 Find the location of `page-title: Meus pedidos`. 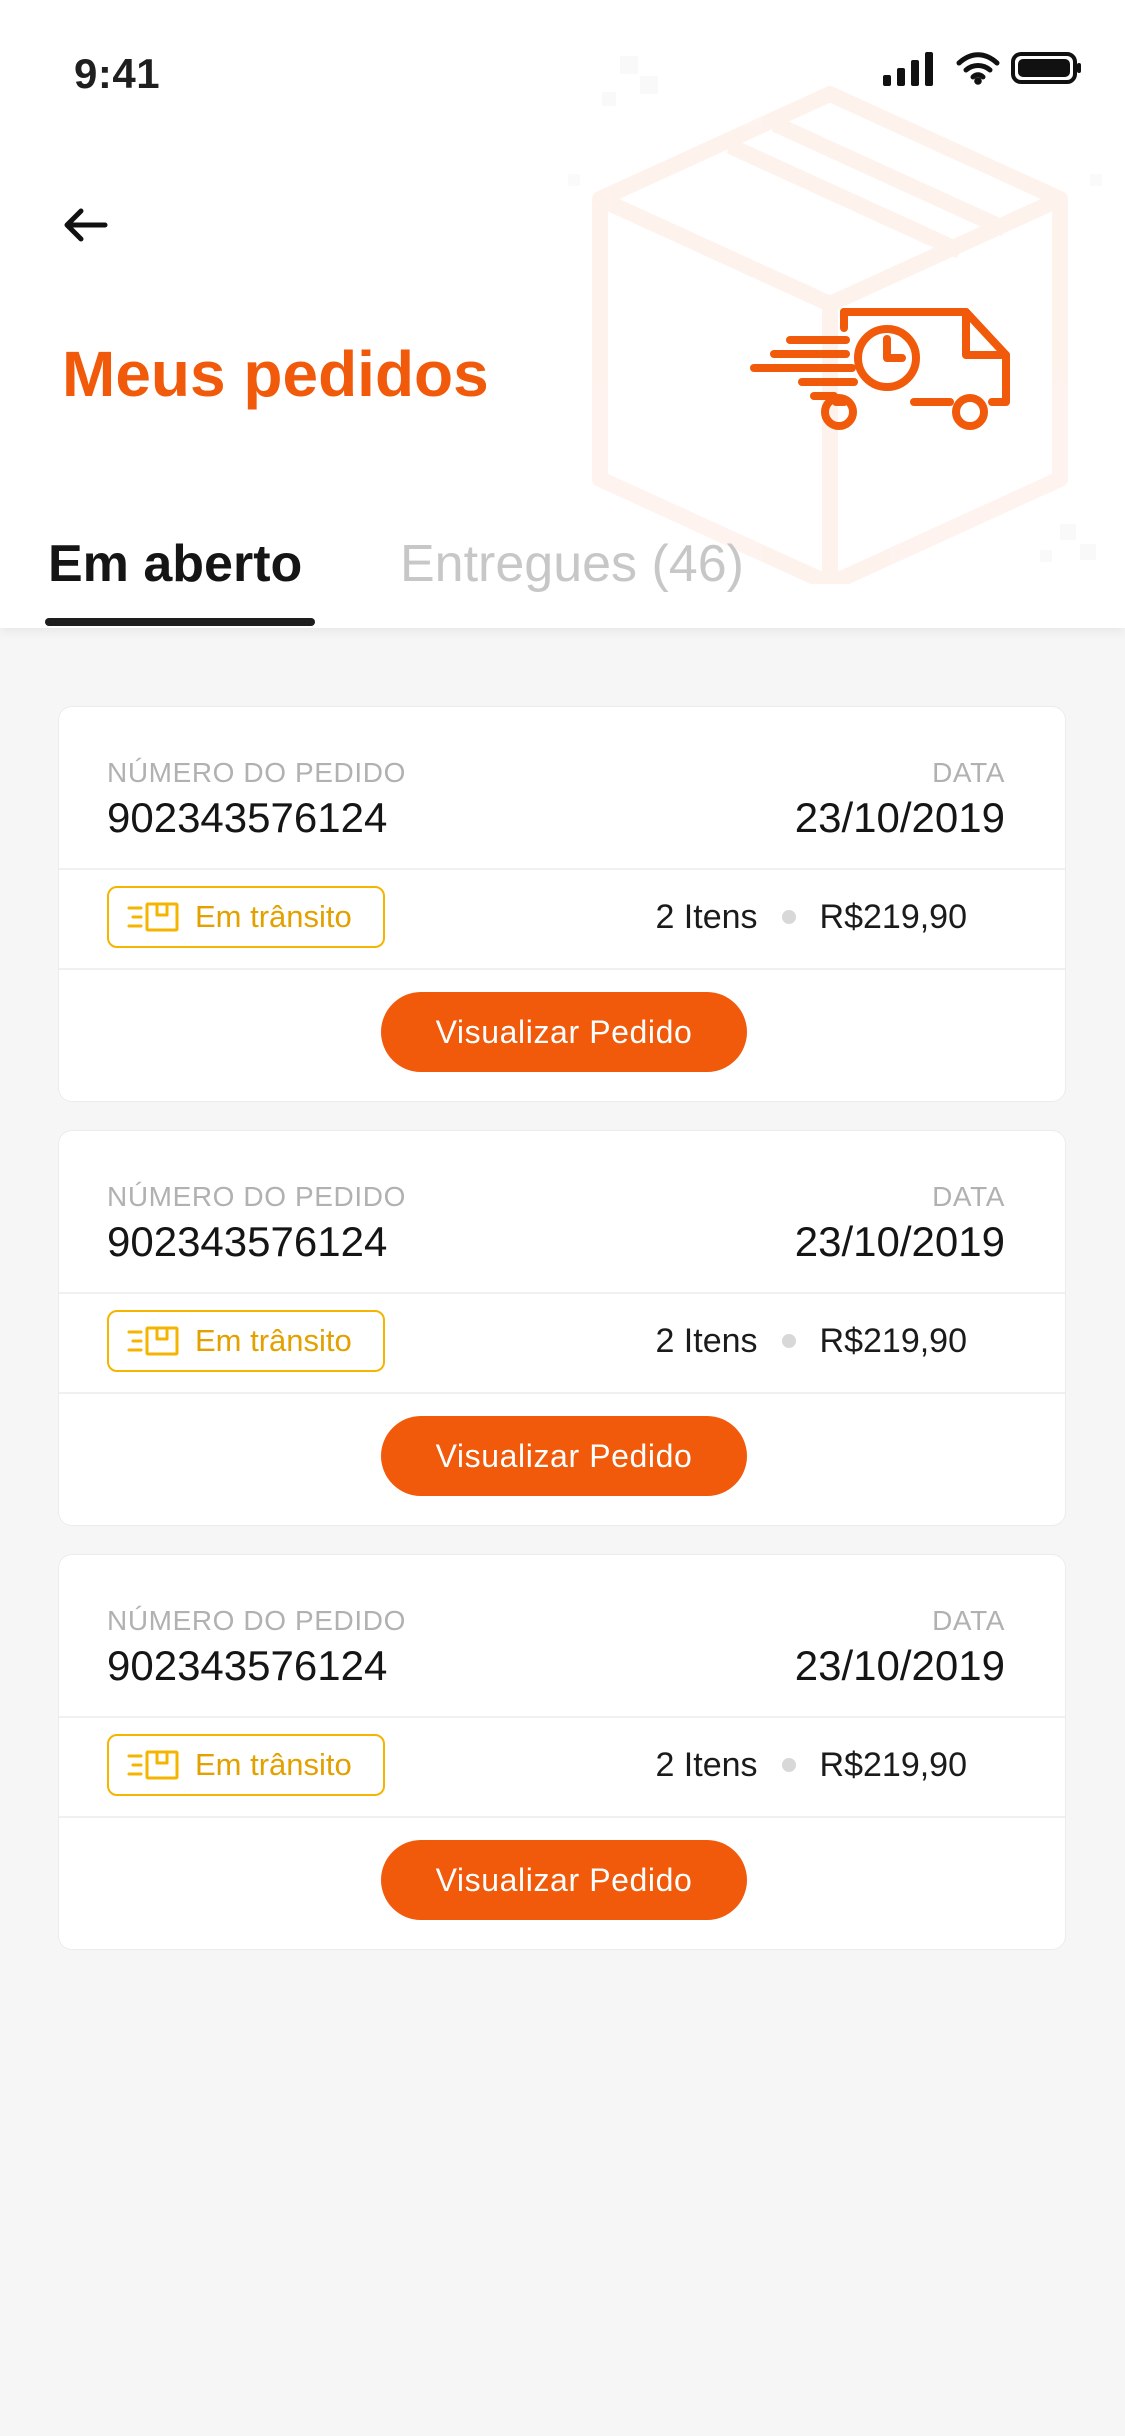

page-title: Meus pedidos is located at coordinates (275, 374).